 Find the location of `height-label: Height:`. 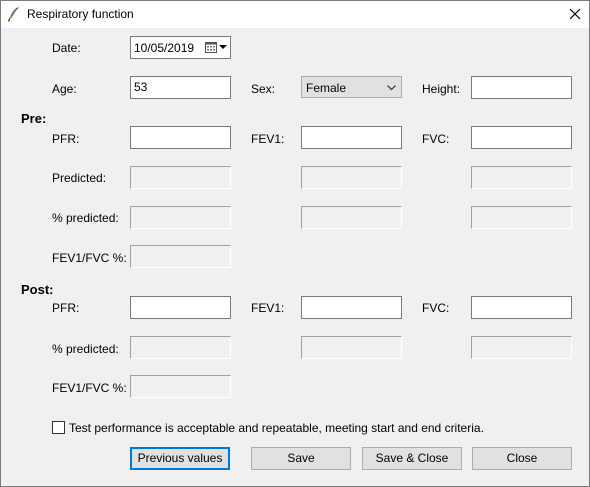

height-label: Height: is located at coordinates (441, 89).